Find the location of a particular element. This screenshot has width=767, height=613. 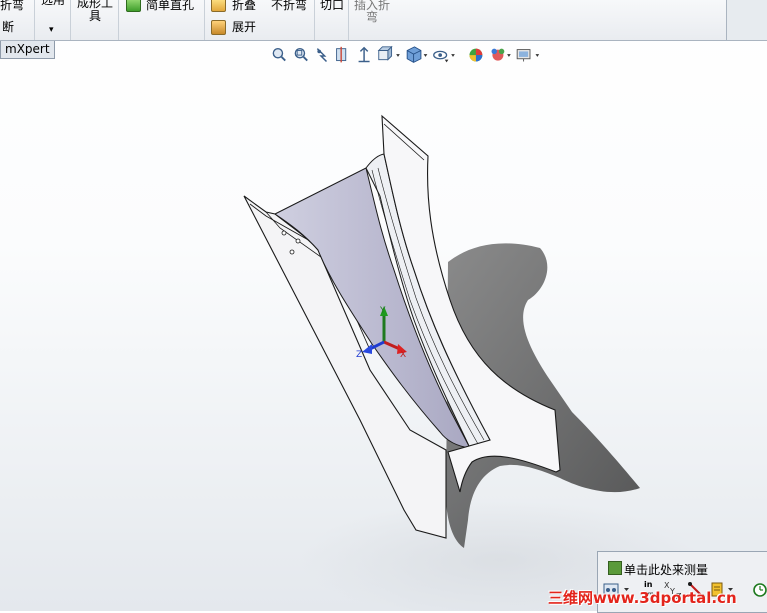

axis-label-y: Y is located at coordinates (382, 311).